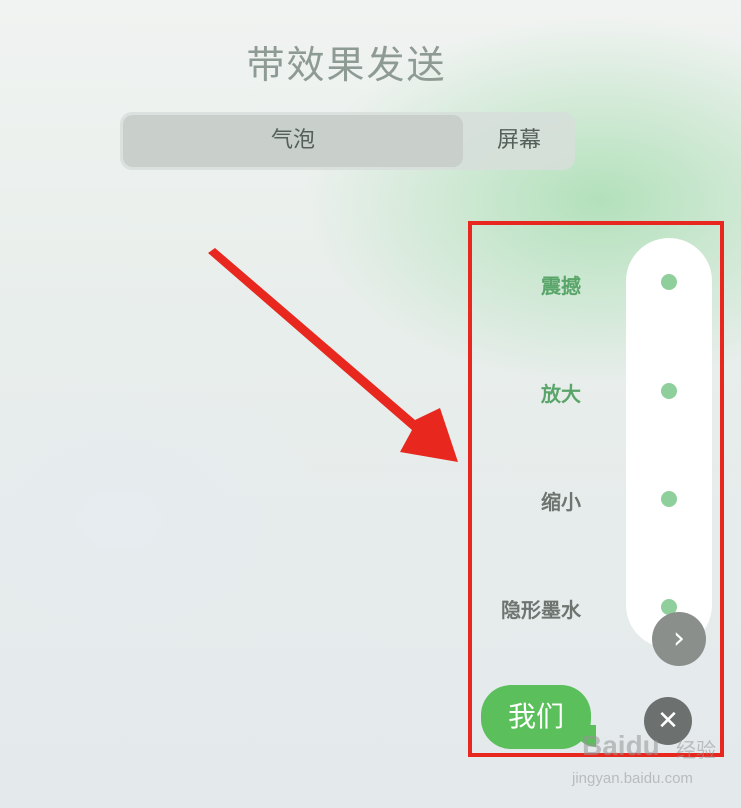 This screenshot has width=741, height=808. I want to click on watermark: Baidu 经验 jingyan.baidu.com, so click(652, 760).